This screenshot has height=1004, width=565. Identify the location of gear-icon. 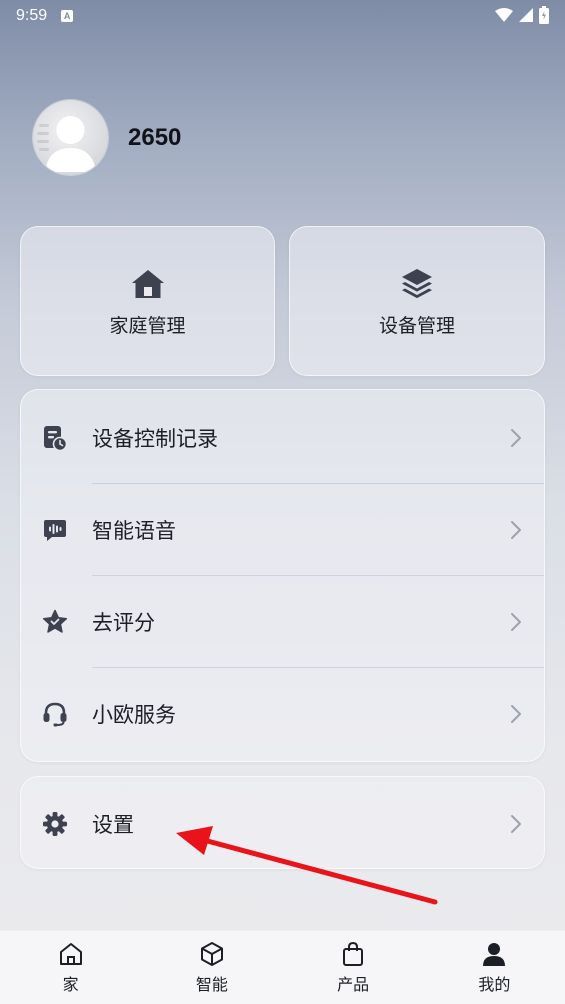
(55, 824).